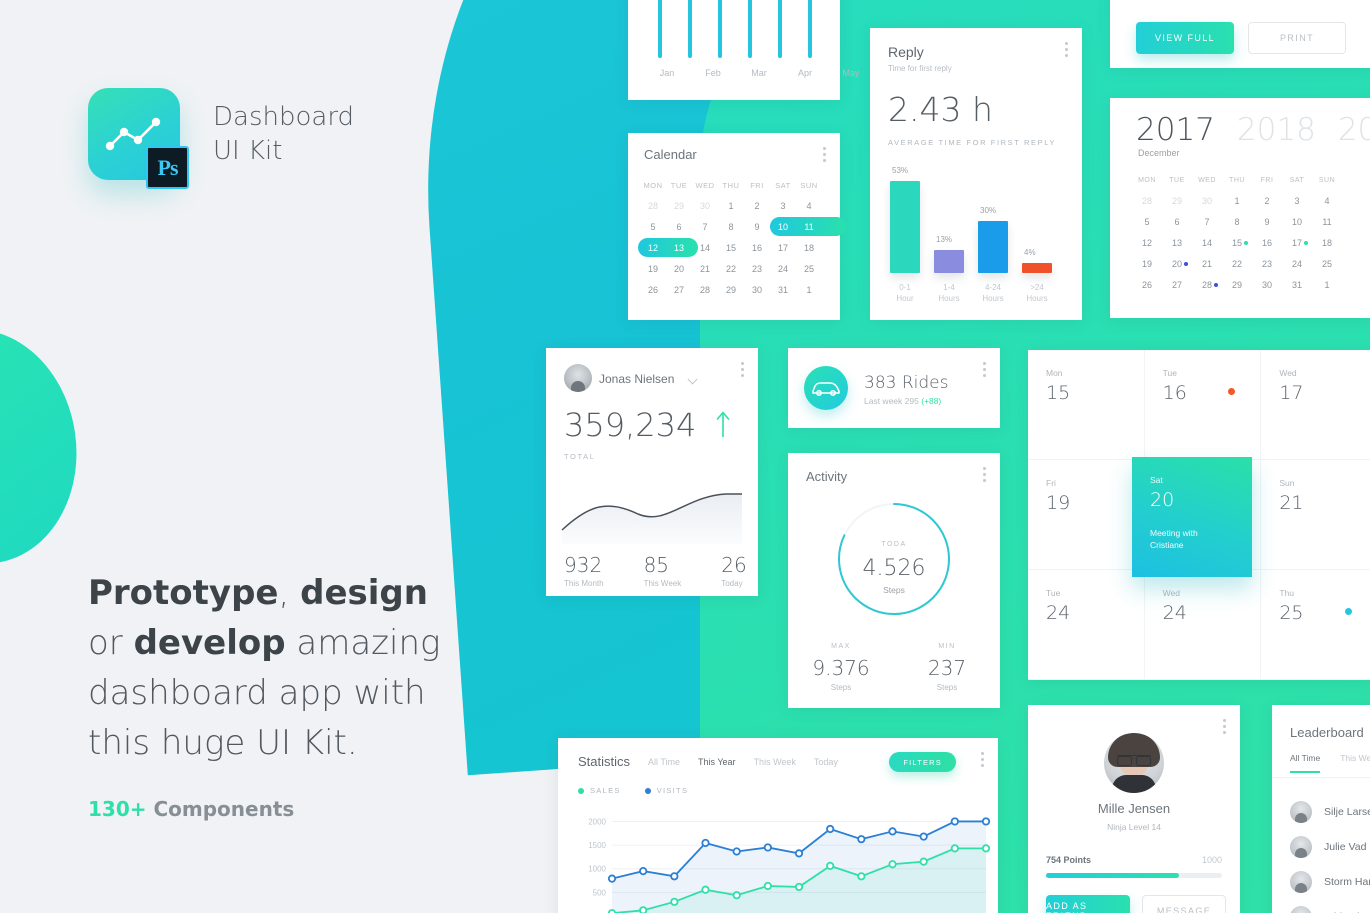 The height and width of the screenshot is (913, 1370). Describe the element at coordinates (653, 206) in the screenshot. I see `calendar-day: 28` at that location.